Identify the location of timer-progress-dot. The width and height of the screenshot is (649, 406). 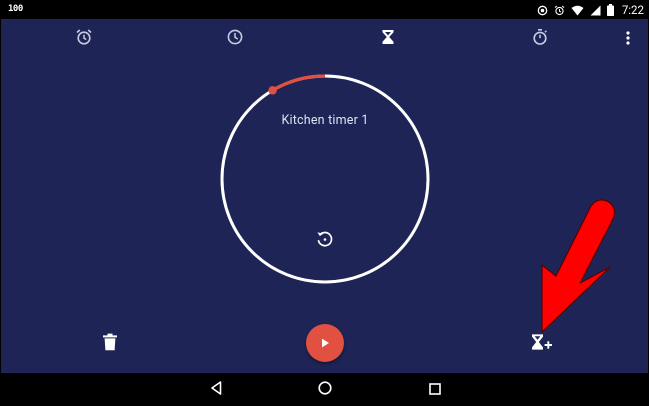
(272, 90).